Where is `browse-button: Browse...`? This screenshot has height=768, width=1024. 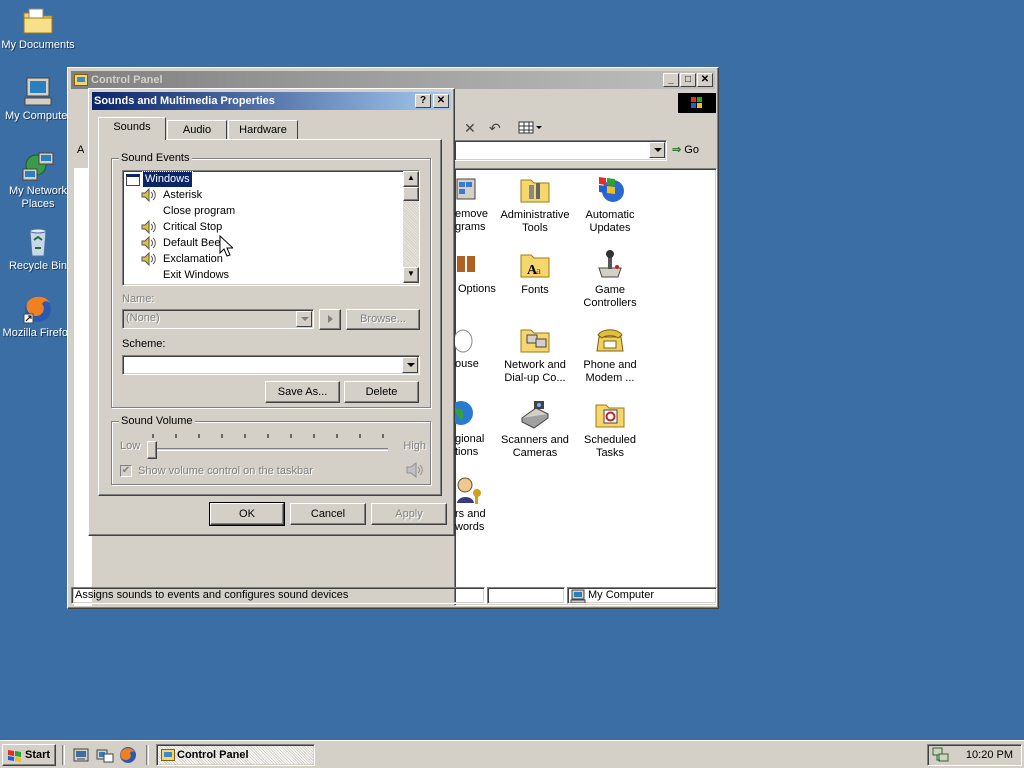 browse-button: Browse... is located at coordinates (383, 319).